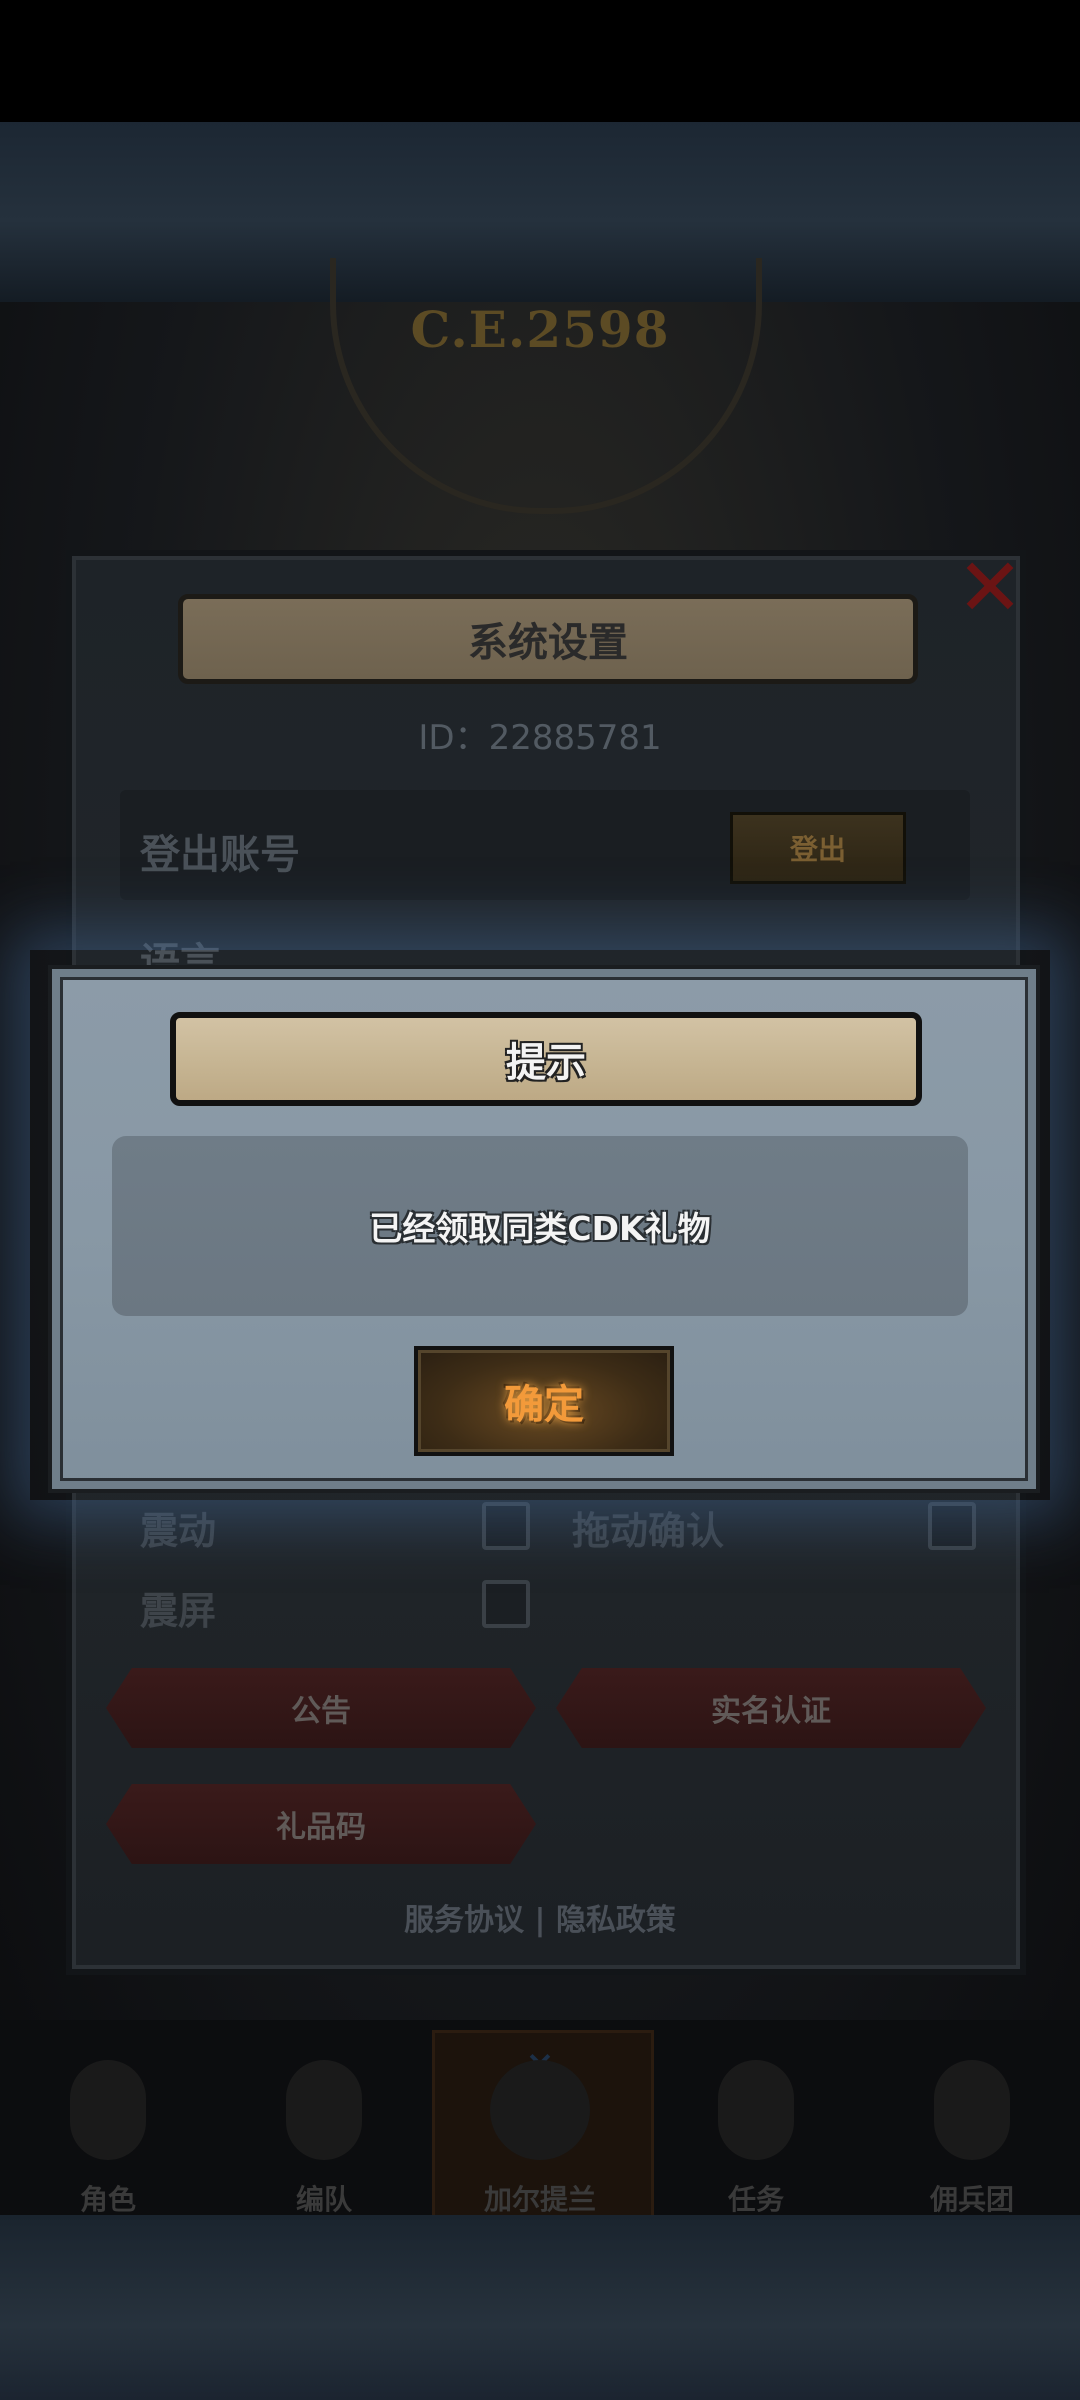 Image resolution: width=1080 pixels, height=2400 pixels. What do you see at coordinates (506, 1604) in the screenshot?
I see `screen-shake-checkbox` at bounding box center [506, 1604].